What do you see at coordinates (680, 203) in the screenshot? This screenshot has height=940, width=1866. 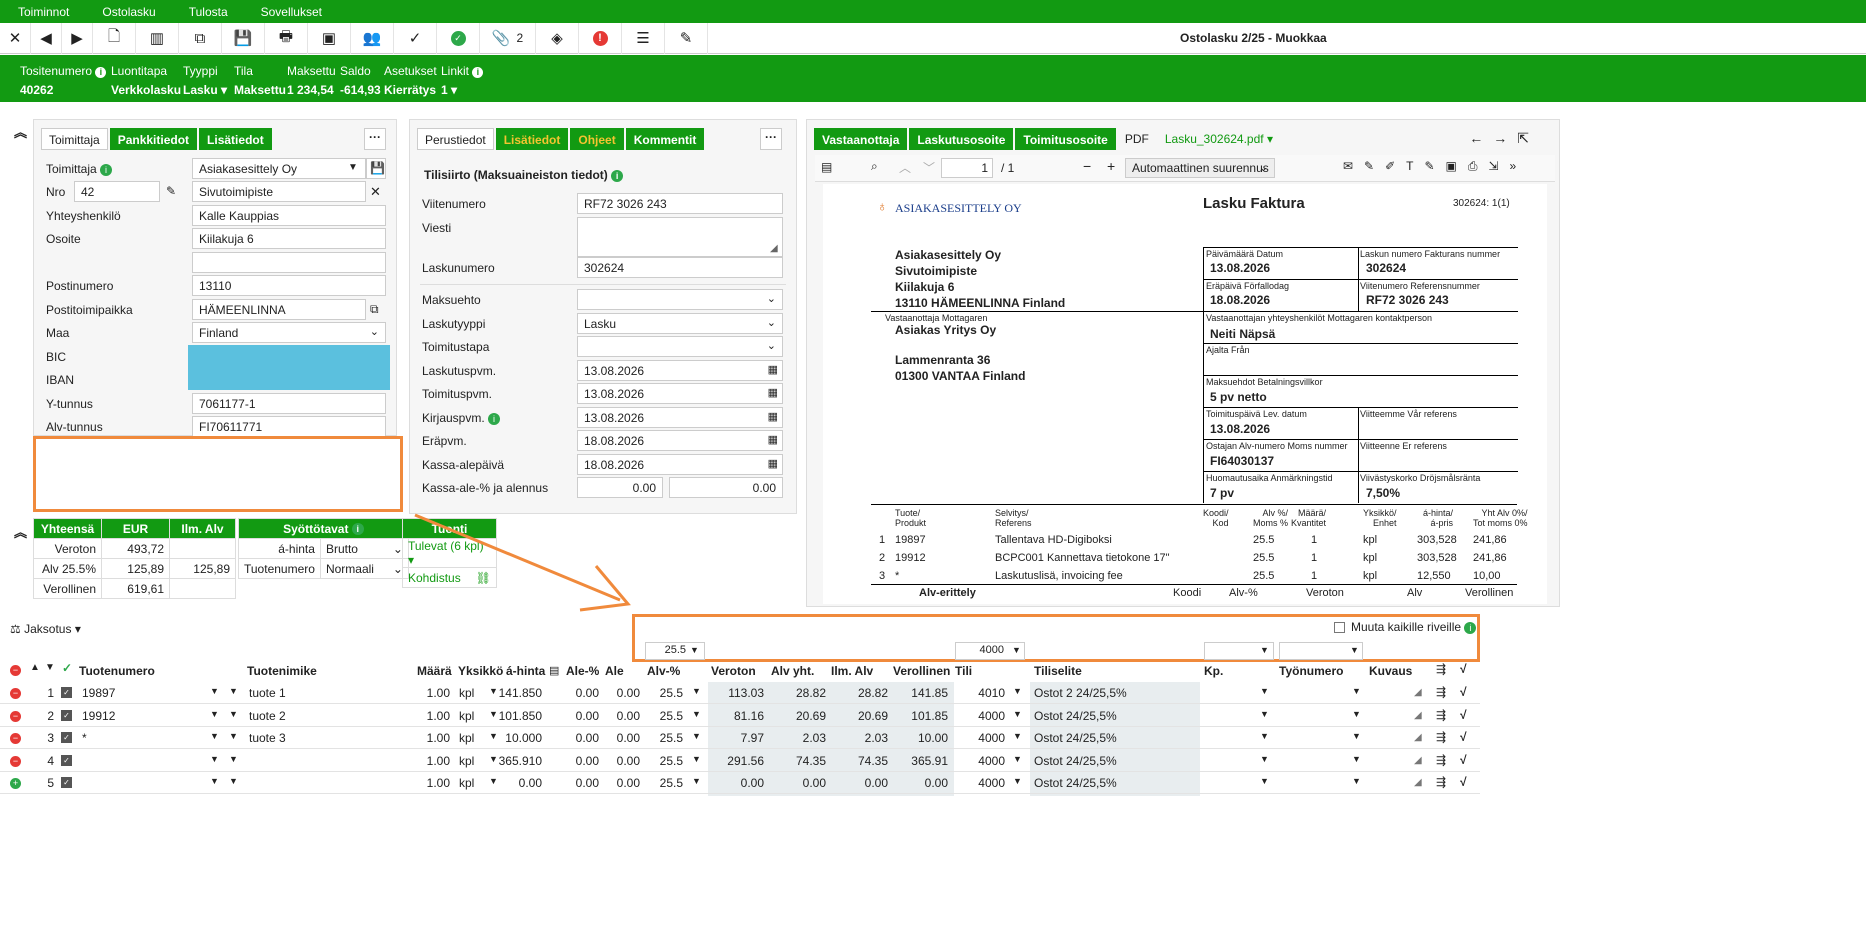 I see `reference-input: RF72 3026 243` at bounding box center [680, 203].